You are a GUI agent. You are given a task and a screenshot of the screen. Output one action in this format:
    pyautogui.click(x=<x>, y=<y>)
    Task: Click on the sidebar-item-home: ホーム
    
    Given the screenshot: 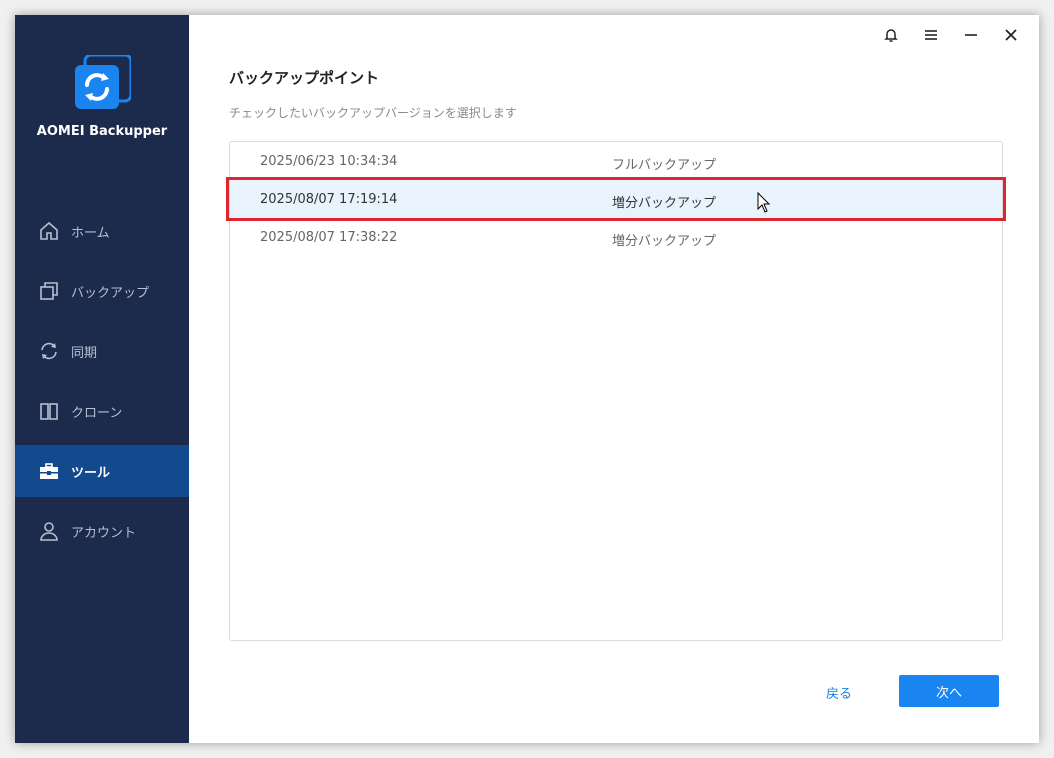 What is the action you would take?
    pyautogui.click(x=102, y=231)
    